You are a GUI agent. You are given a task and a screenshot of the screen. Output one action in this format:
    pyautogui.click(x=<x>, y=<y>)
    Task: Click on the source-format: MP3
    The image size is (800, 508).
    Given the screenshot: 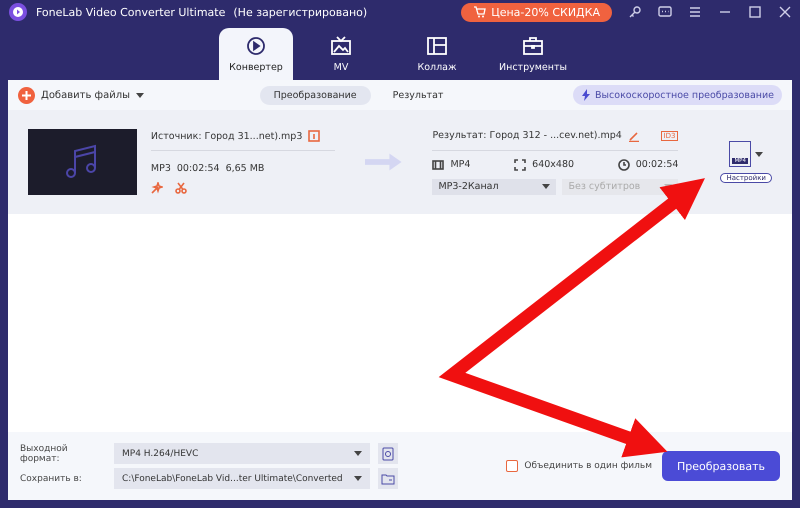 What is the action you would take?
    pyautogui.click(x=160, y=168)
    